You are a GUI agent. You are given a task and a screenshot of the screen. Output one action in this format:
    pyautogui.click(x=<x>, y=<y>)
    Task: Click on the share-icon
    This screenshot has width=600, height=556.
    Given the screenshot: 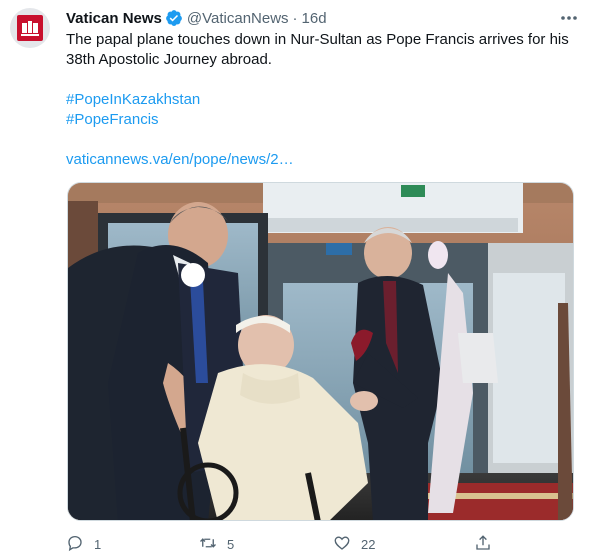 What is the action you would take?
    pyautogui.click(x=483, y=544)
    